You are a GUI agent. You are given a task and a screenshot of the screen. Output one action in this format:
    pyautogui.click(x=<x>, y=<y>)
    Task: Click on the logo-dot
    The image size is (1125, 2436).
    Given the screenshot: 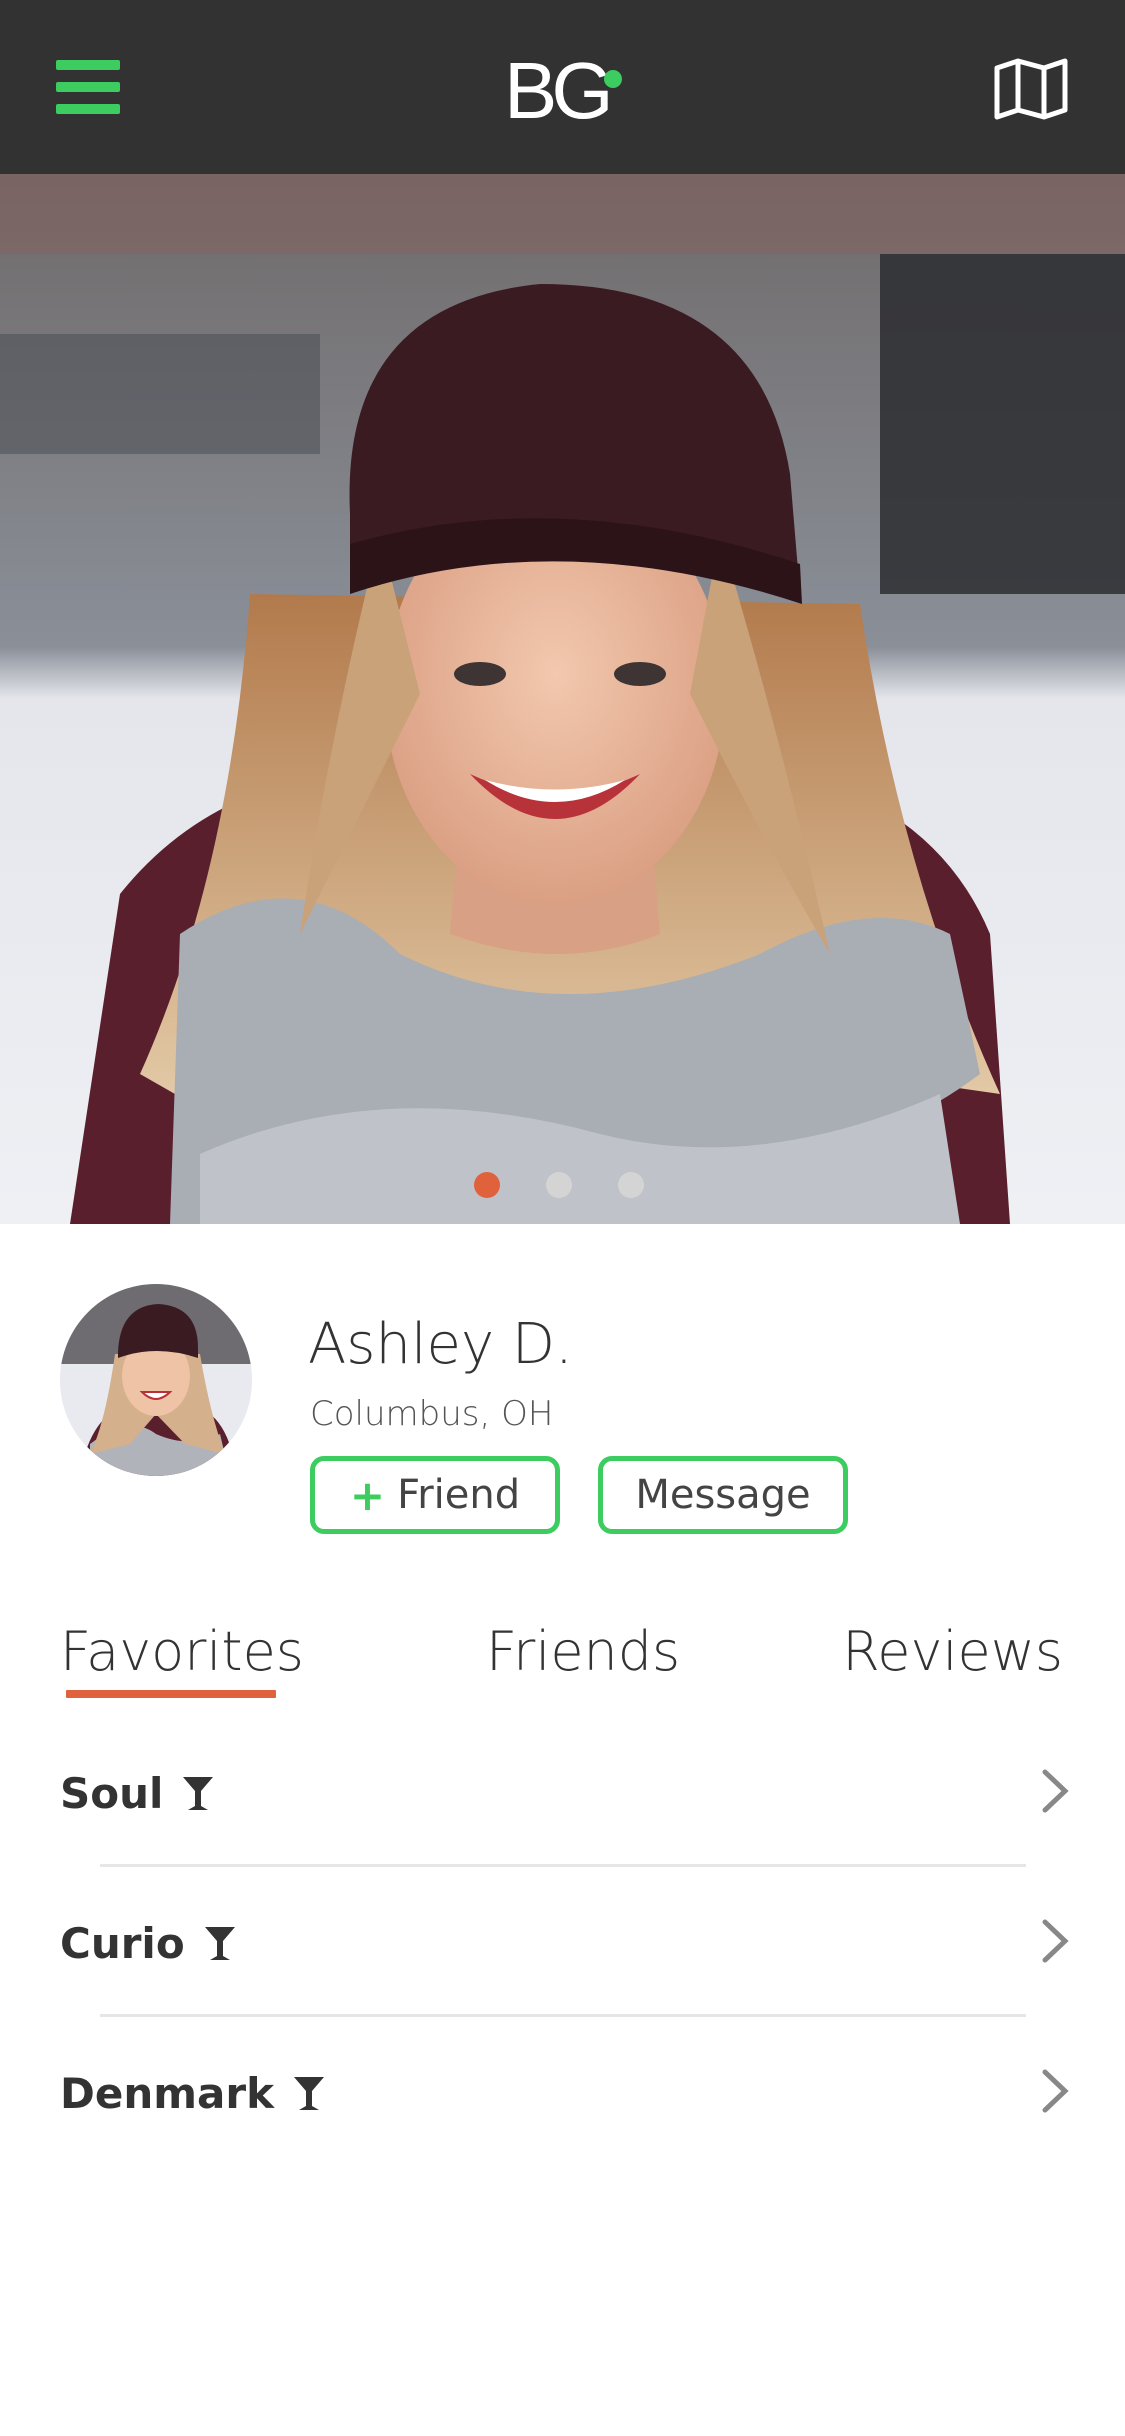 What is the action you would take?
    pyautogui.click(x=613, y=79)
    